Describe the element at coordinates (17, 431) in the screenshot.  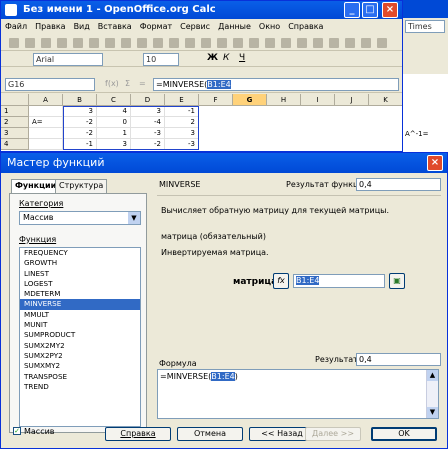
I see `array-checkbox: ✓` at that location.